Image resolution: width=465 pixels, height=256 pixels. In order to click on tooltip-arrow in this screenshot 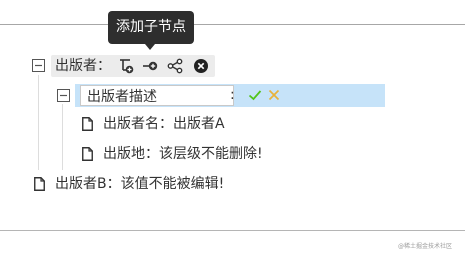, I will do `click(150, 47)`.